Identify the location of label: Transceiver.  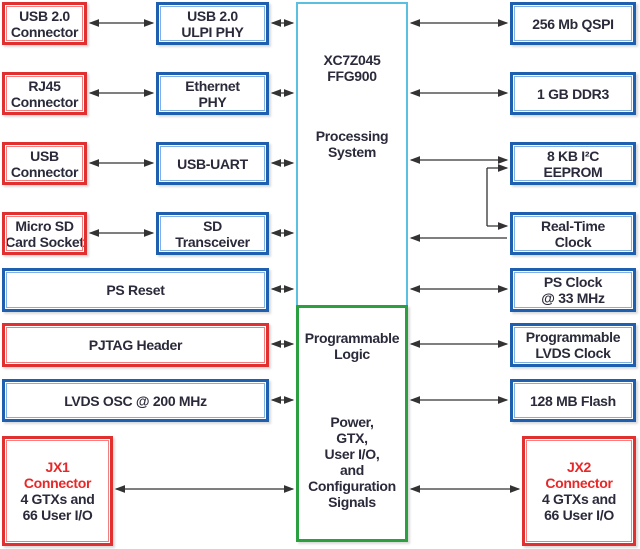
(212, 241).